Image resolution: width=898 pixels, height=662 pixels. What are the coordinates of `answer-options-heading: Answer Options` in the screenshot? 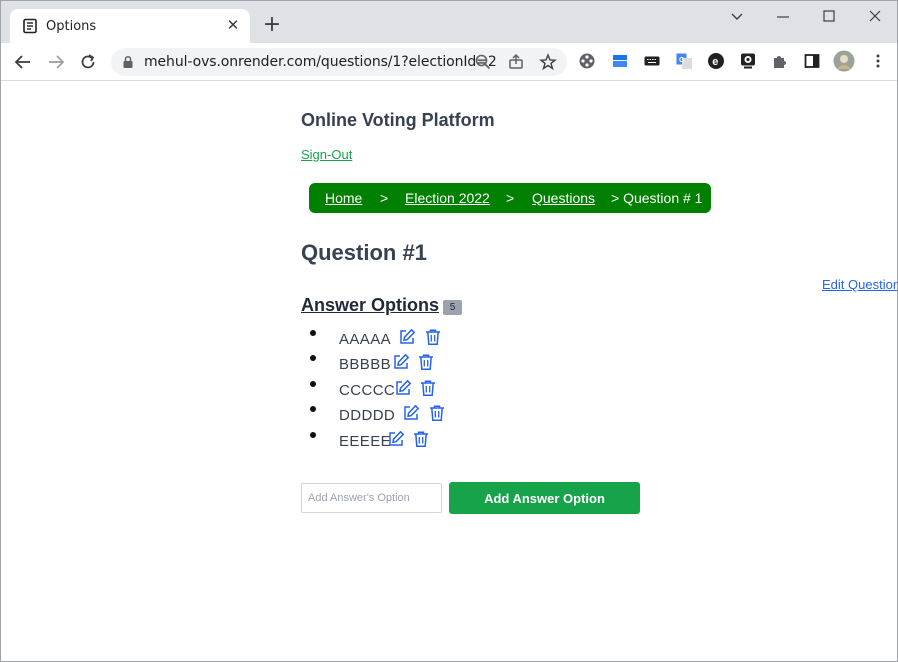 It's located at (370, 305).